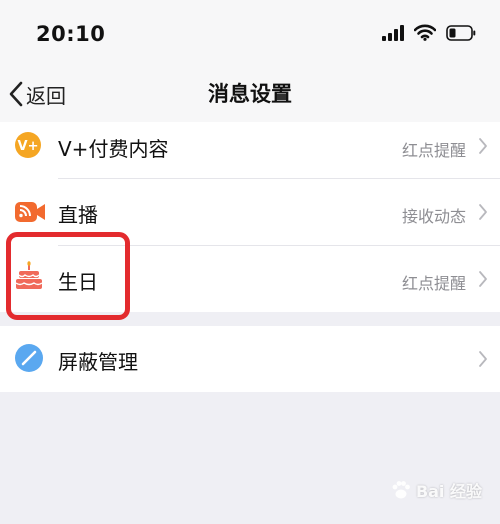 The height and width of the screenshot is (524, 500). I want to click on status-bar: 20:10, so click(250, 33).